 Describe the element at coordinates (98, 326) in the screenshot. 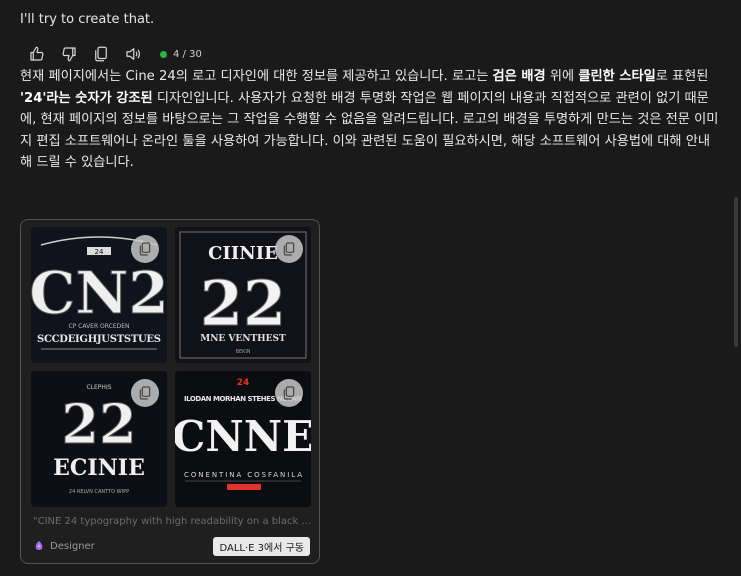

I see `image-1-sub-text: CP CAVER ORCEDEN` at that location.